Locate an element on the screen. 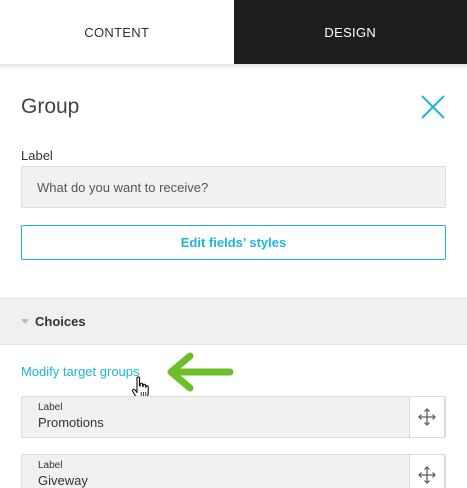 Image resolution: width=467 pixels, height=488 pixels. choices-section-header: Choices is located at coordinates (233, 321).